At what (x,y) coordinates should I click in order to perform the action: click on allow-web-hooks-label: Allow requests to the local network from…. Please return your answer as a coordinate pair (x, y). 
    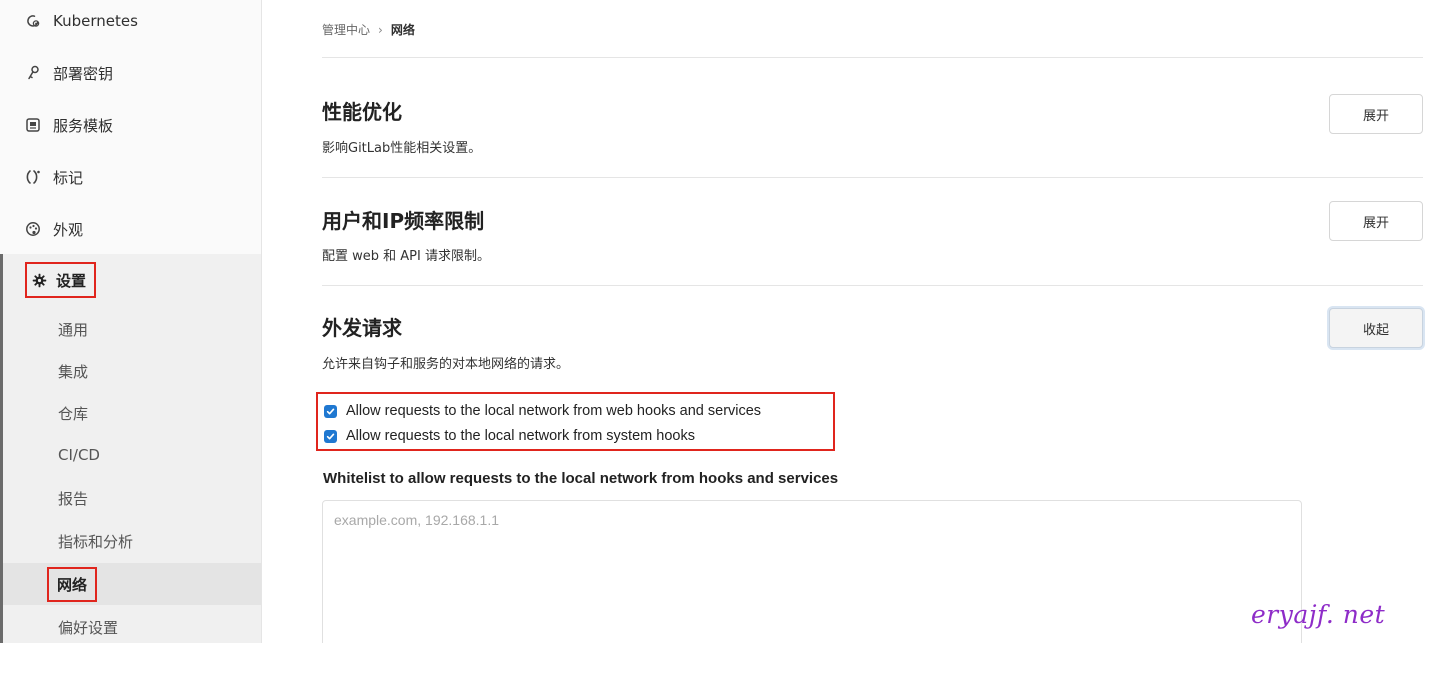
    Looking at the image, I should click on (554, 411).